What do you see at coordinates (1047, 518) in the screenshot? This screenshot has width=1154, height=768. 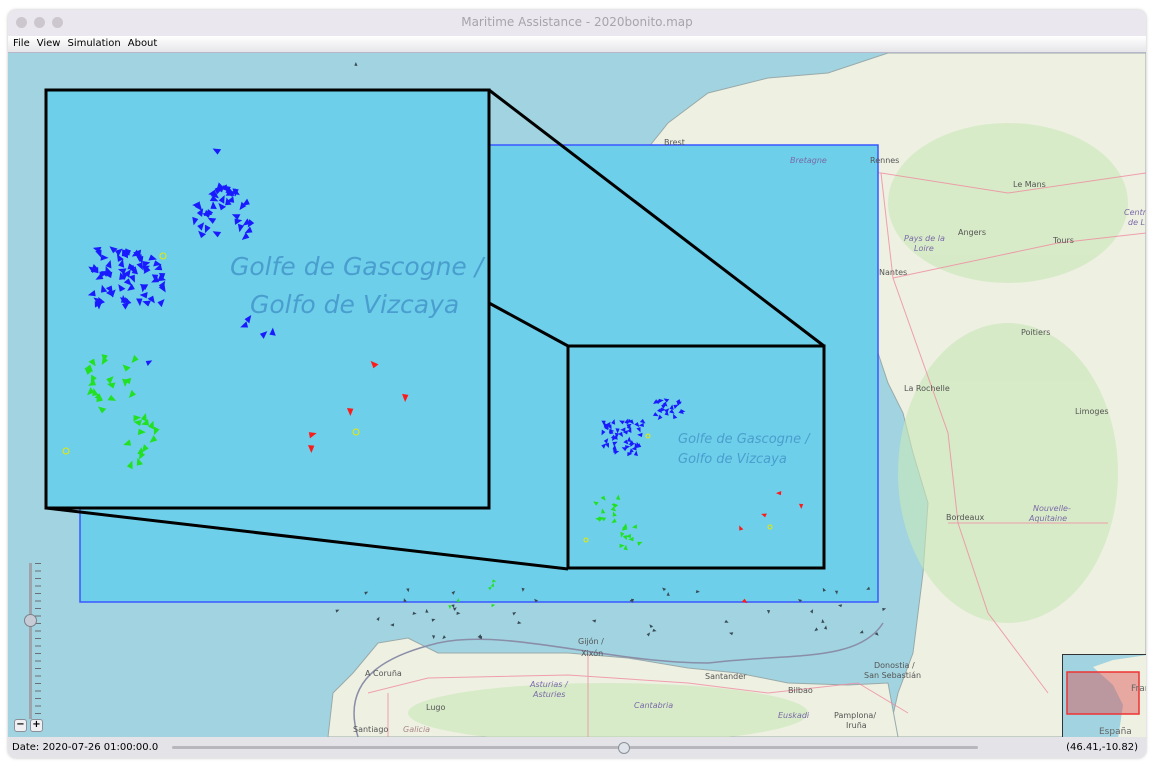 I see `region-label: Aquitaine` at bounding box center [1047, 518].